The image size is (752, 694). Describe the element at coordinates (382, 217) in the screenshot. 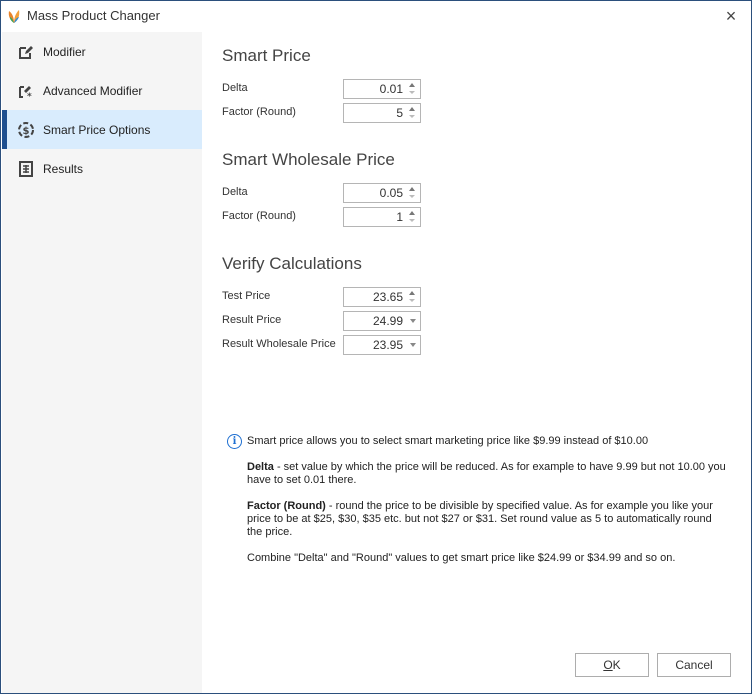

I see `wholesale-factor-spinner: 1` at that location.